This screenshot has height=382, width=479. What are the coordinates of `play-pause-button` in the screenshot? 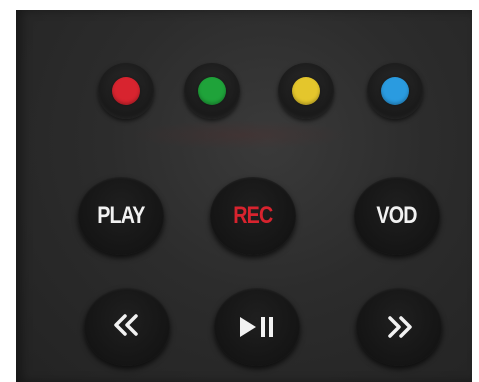 It's located at (257, 327).